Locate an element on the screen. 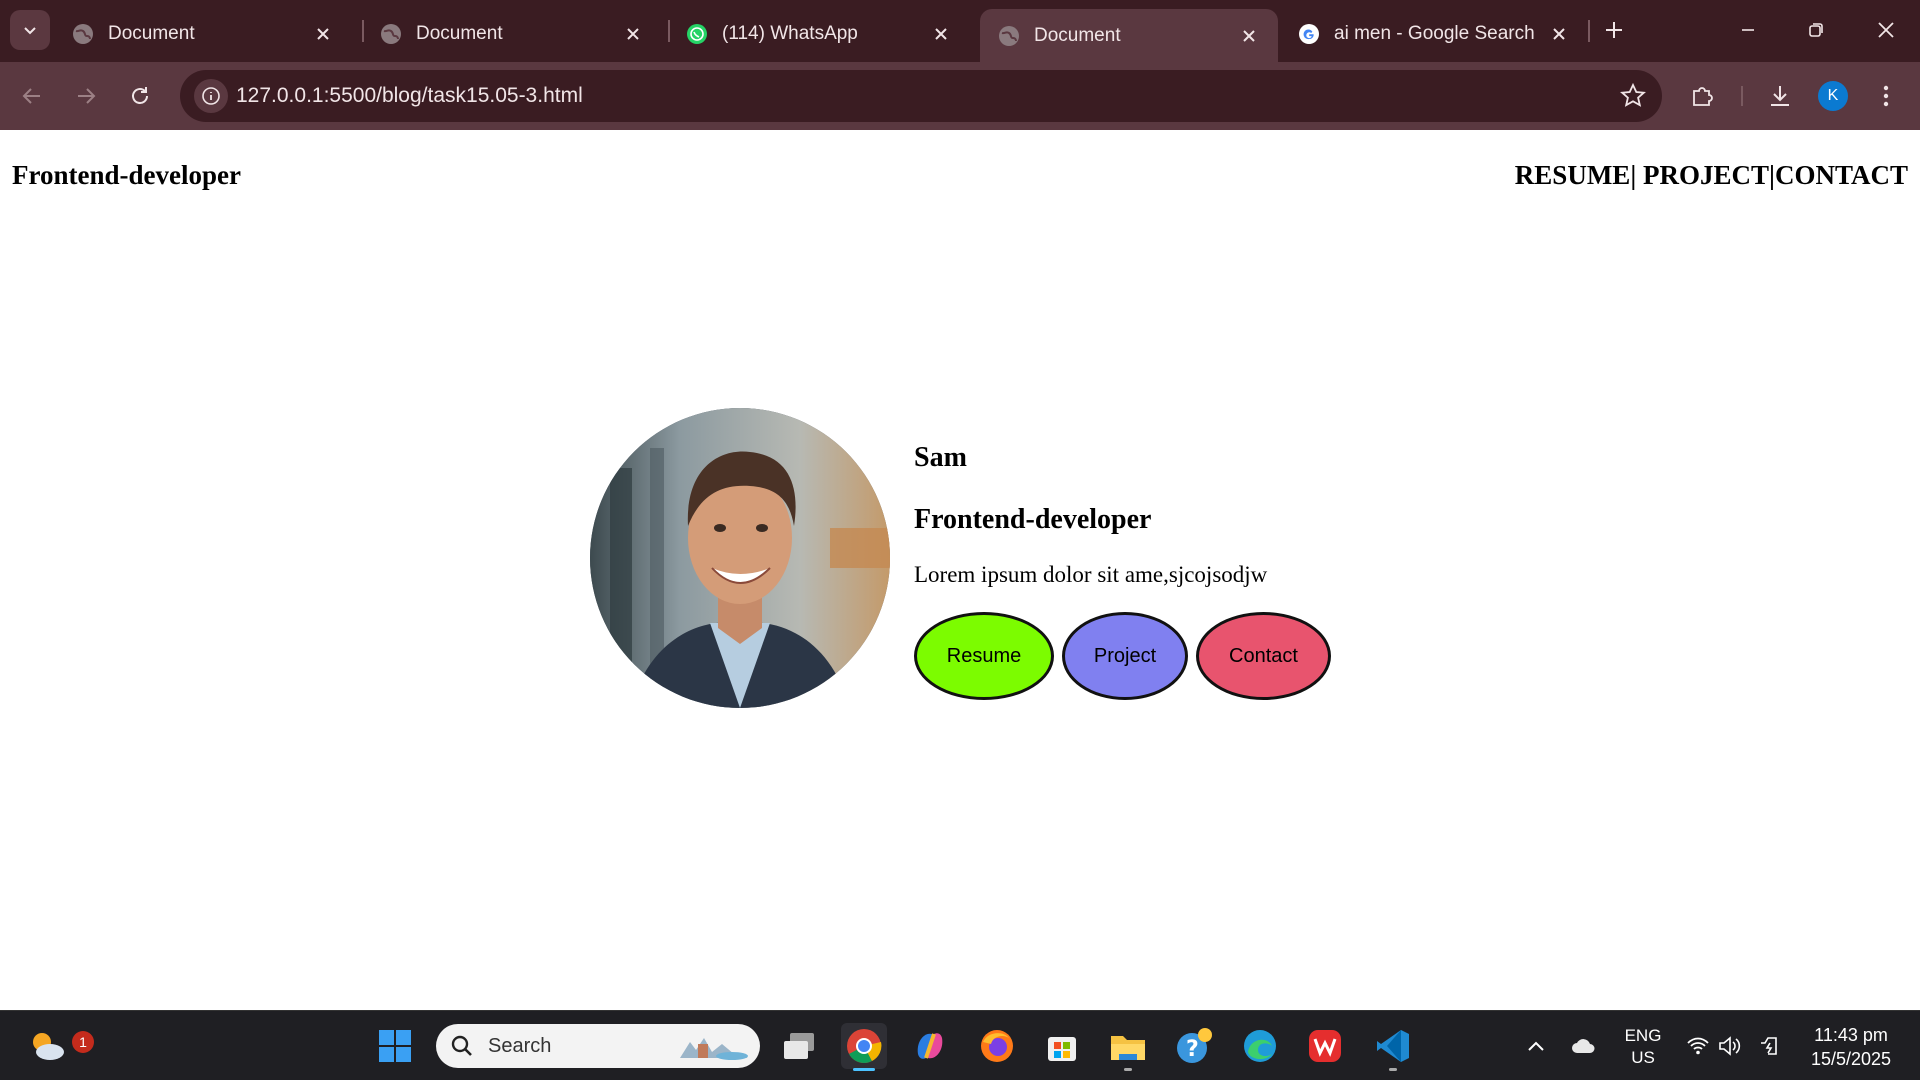 This screenshot has width=1920, height=1080. volume-icon is located at coordinates (1730, 1046).